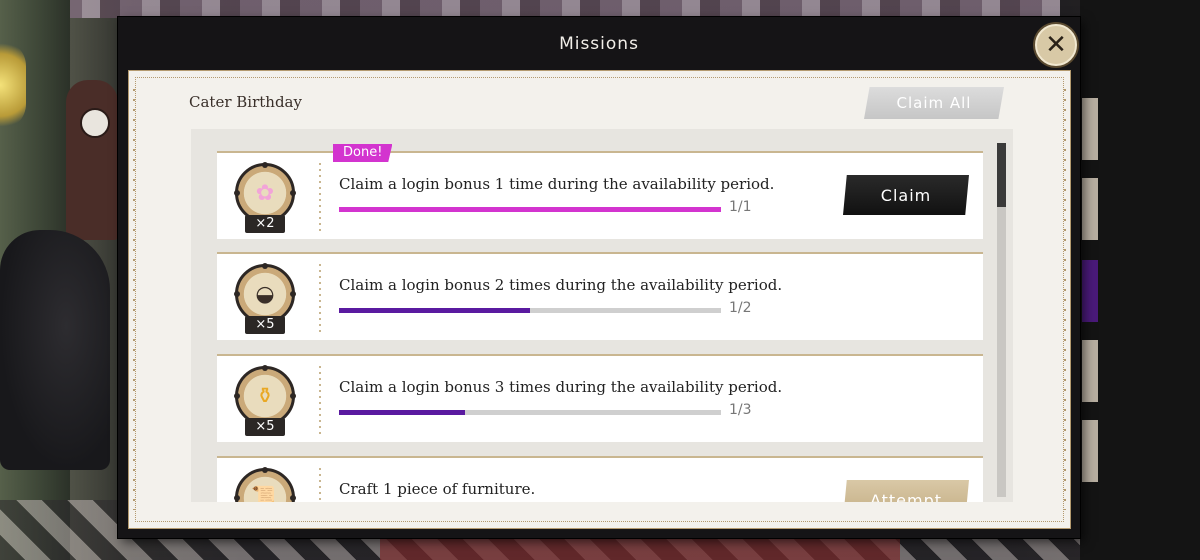 The image size is (1200, 560). I want to click on armchair, so click(55, 350).